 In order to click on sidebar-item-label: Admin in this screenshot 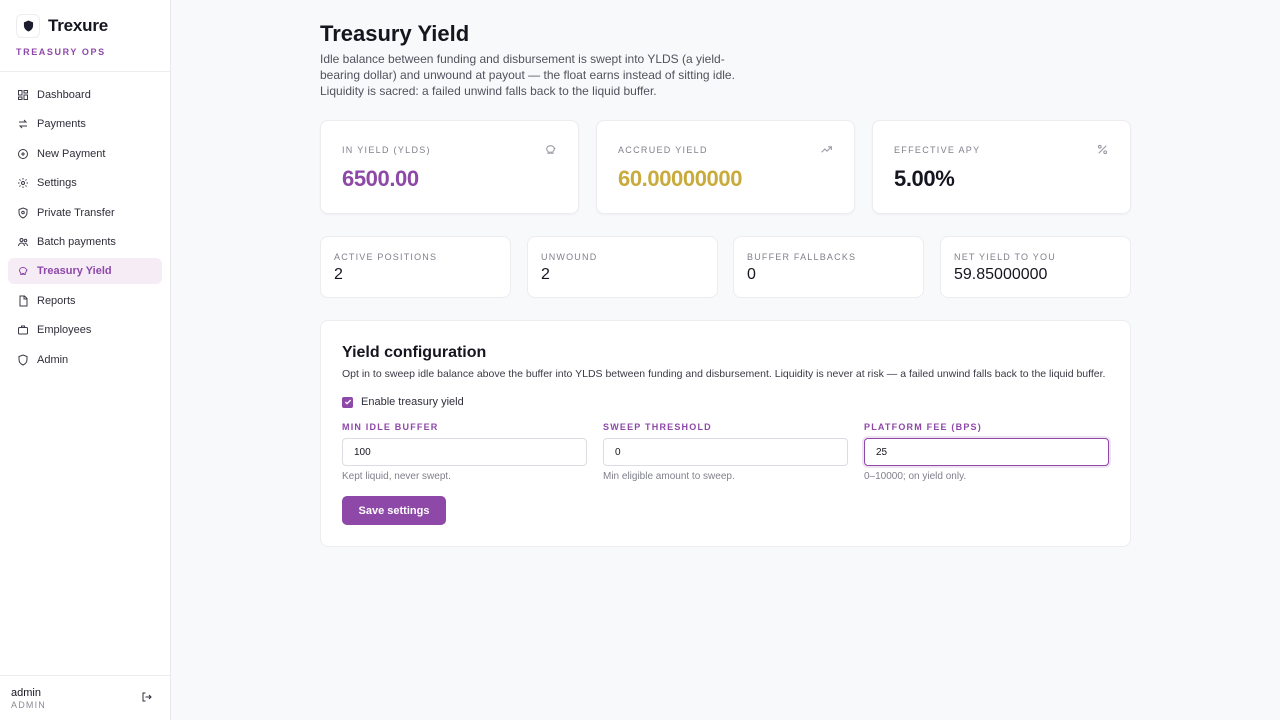, I will do `click(53, 359)`.